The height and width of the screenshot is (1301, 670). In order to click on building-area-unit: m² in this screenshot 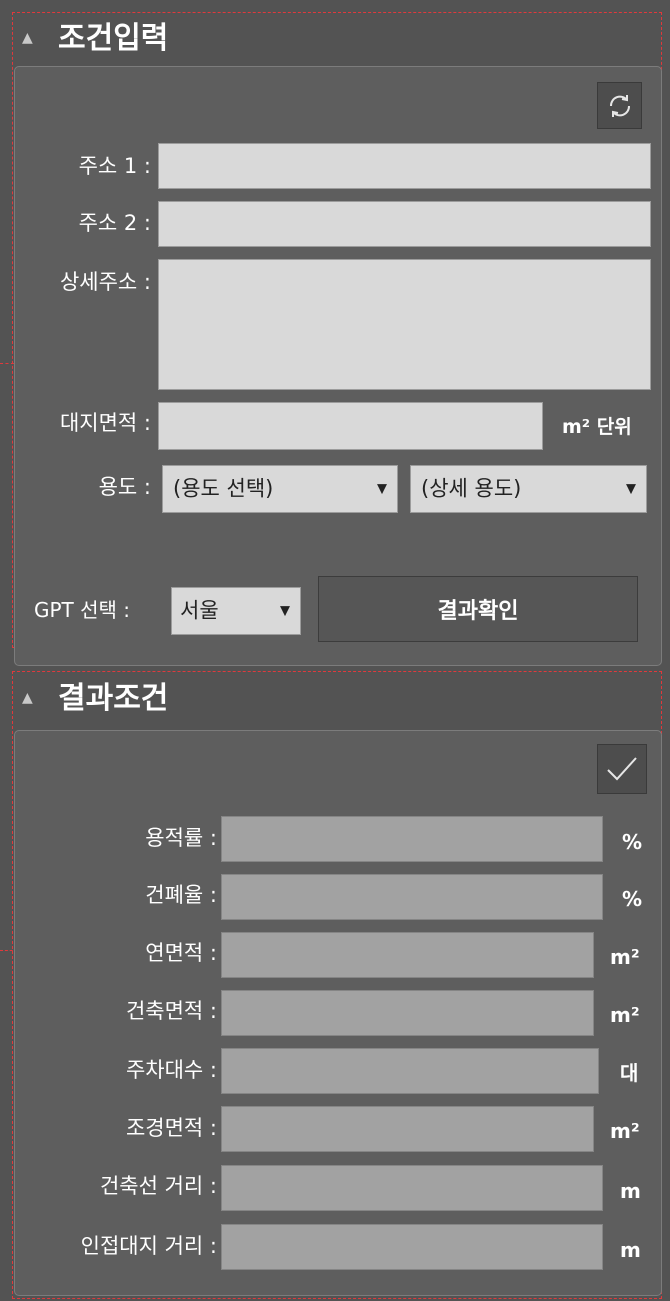, I will do `click(625, 1015)`.